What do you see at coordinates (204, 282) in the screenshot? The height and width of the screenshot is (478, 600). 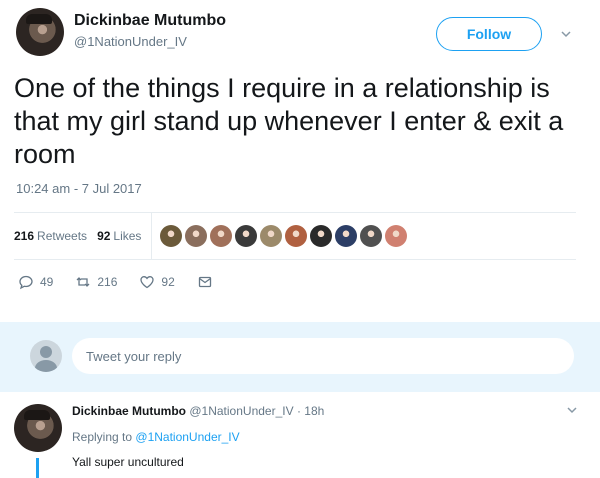 I see `envelope-icon` at bounding box center [204, 282].